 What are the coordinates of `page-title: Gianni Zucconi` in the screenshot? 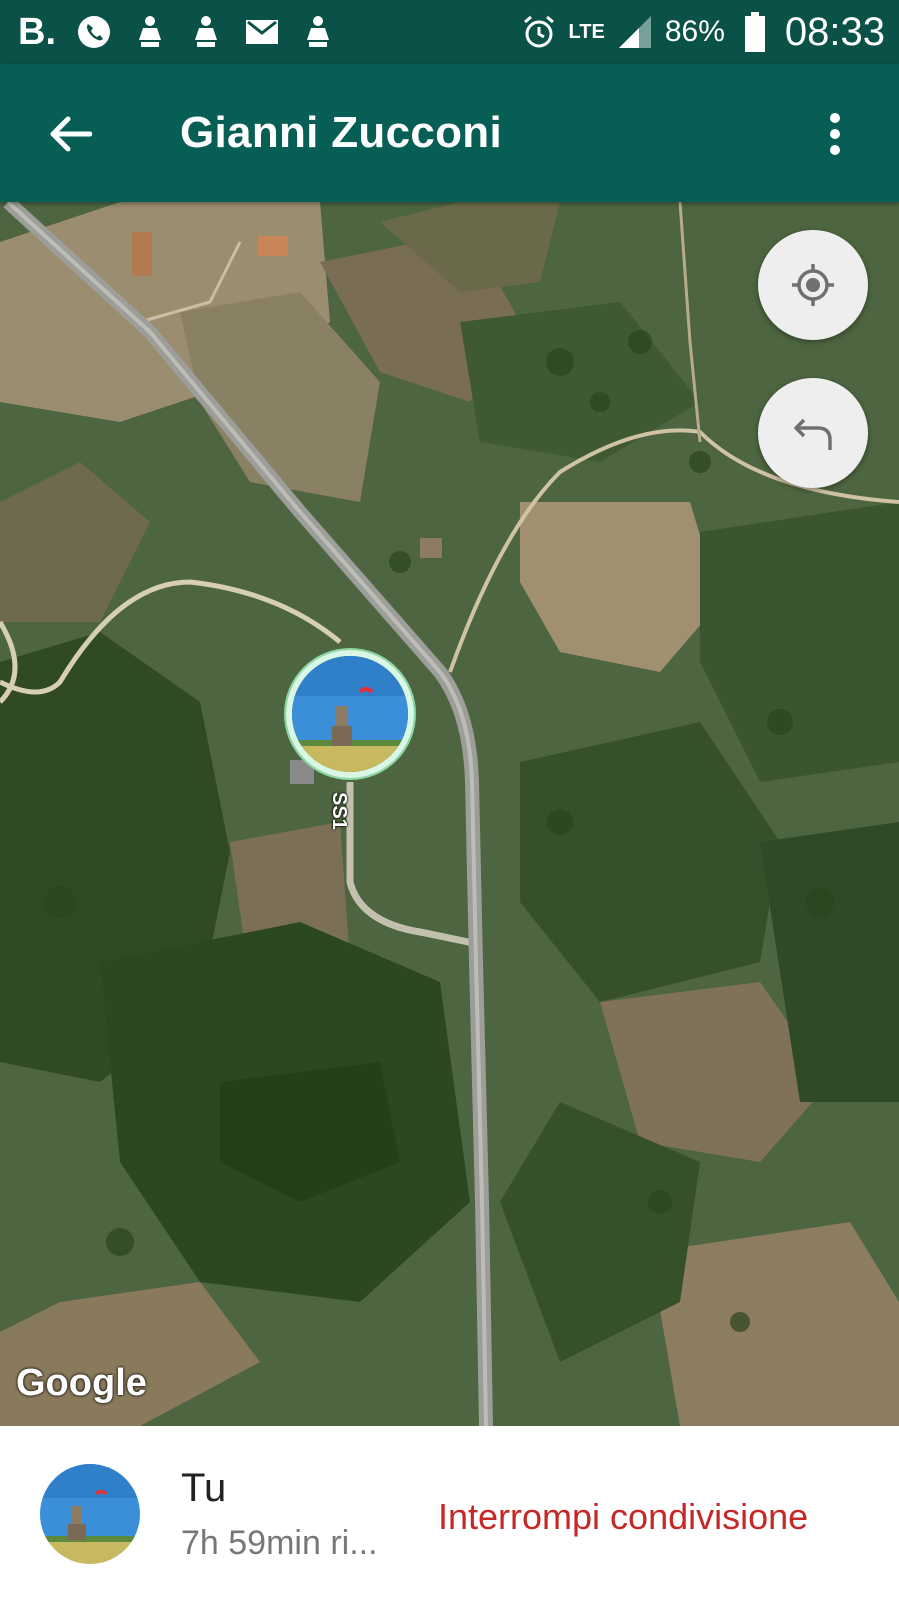 It's located at (341, 132).